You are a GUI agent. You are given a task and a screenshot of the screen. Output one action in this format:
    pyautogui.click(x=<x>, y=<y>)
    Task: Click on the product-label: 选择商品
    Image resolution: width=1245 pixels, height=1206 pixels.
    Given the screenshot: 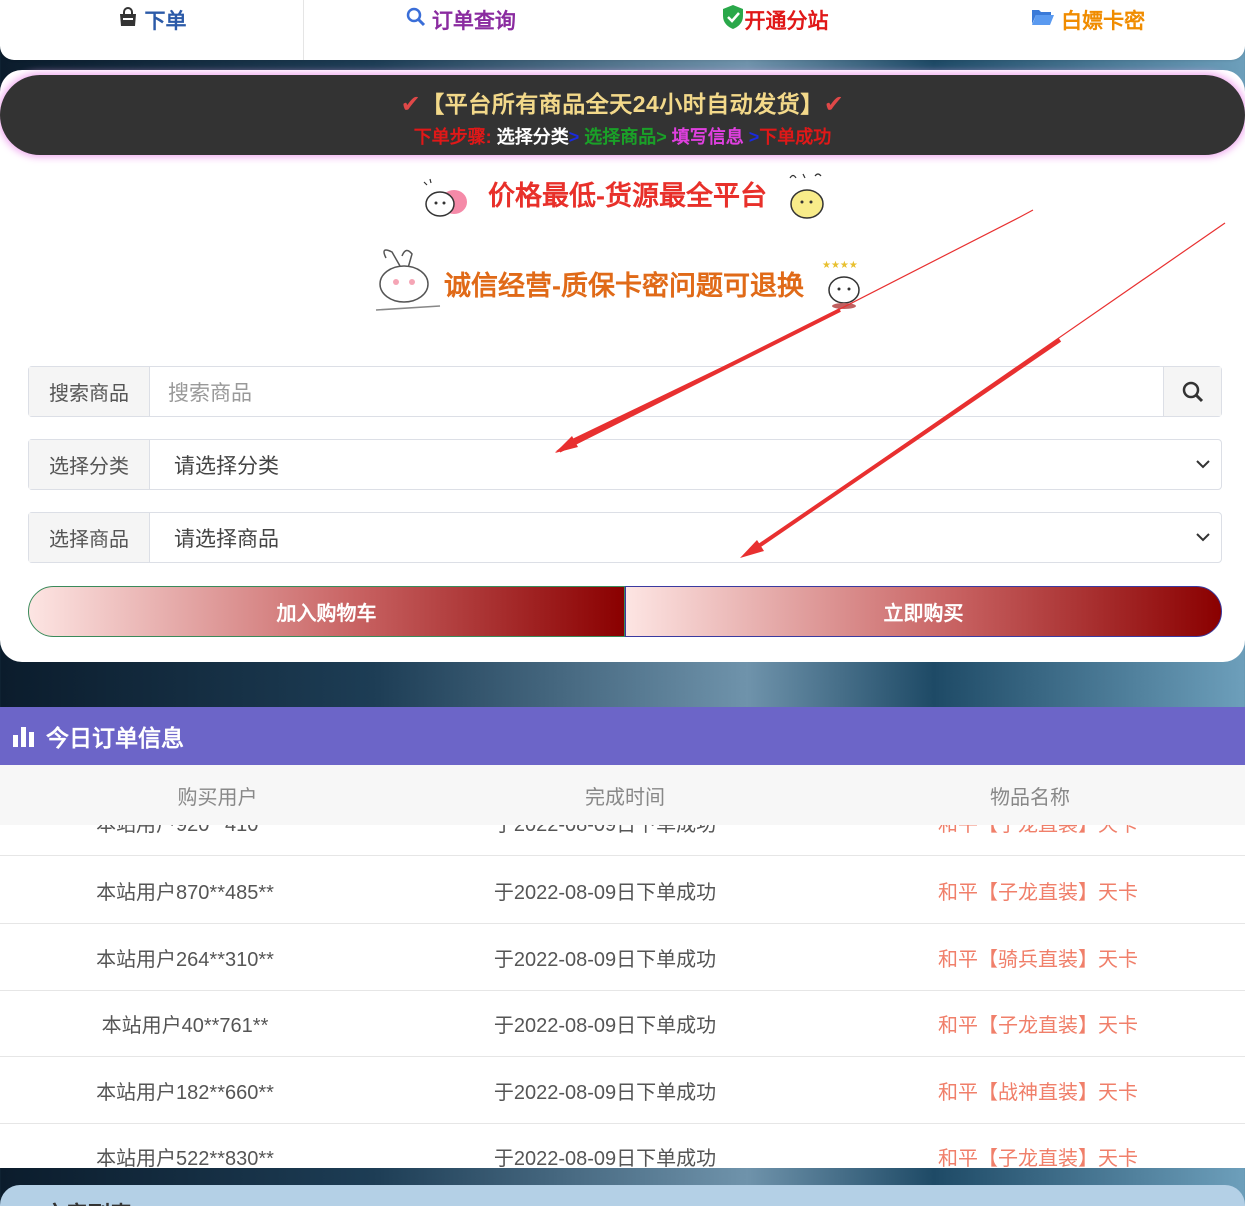 What is the action you would take?
    pyautogui.click(x=89, y=537)
    